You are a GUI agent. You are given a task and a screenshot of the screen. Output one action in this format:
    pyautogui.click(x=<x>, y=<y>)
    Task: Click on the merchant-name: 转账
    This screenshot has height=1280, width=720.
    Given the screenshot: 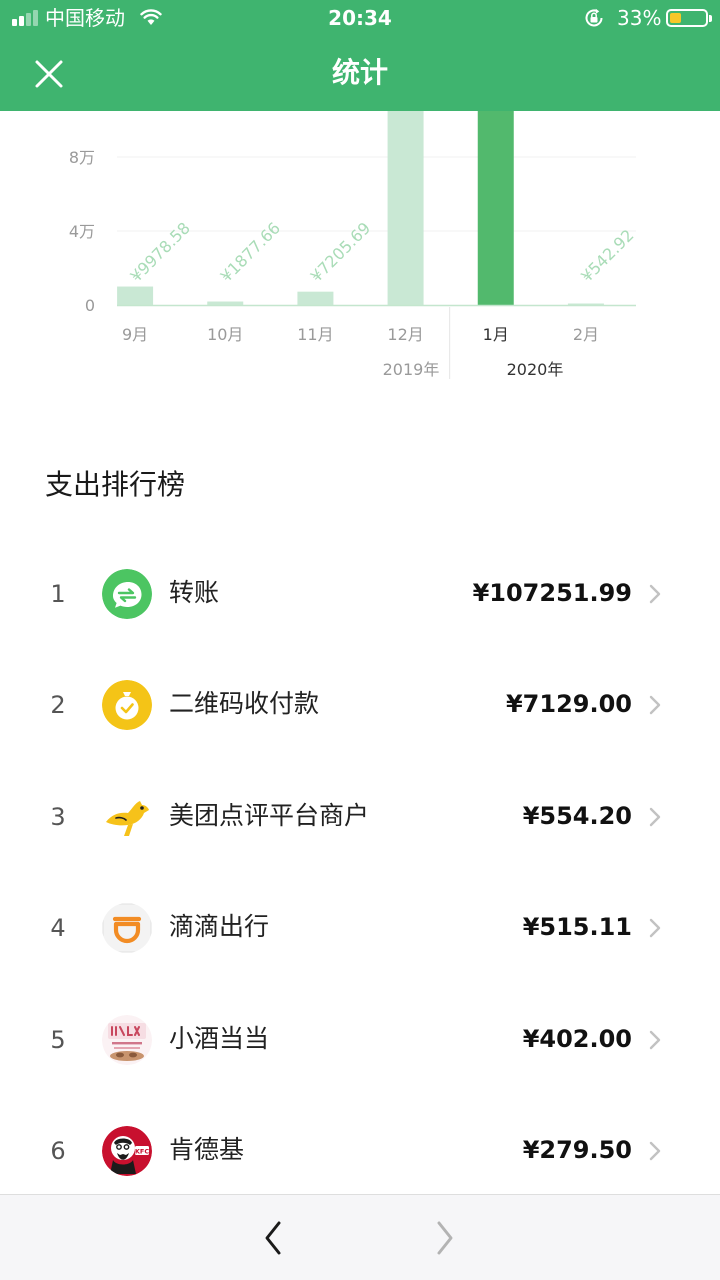 What is the action you would take?
    pyautogui.click(x=194, y=592)
    